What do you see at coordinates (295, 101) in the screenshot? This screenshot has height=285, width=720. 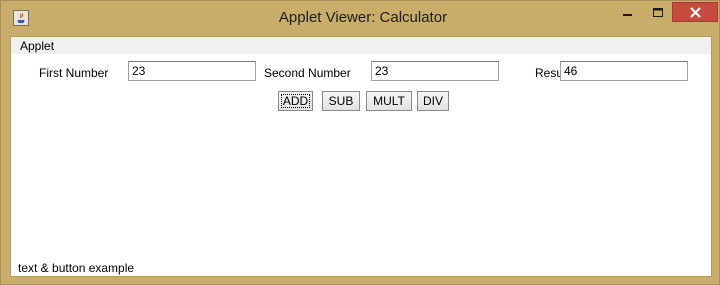 I see `add-button: ADD` at bounding box center [295, 101].